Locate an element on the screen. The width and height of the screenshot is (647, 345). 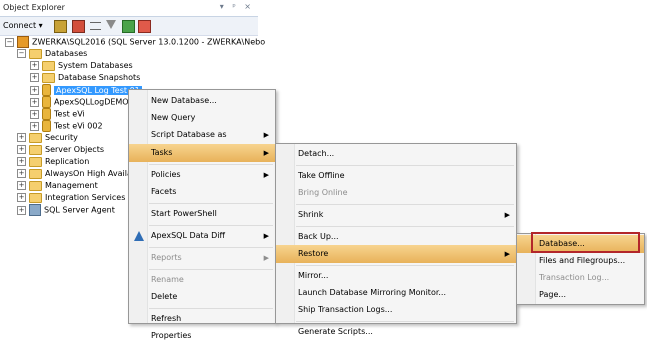
menu-item-properties: Properties is located at coordinates (202, 336).